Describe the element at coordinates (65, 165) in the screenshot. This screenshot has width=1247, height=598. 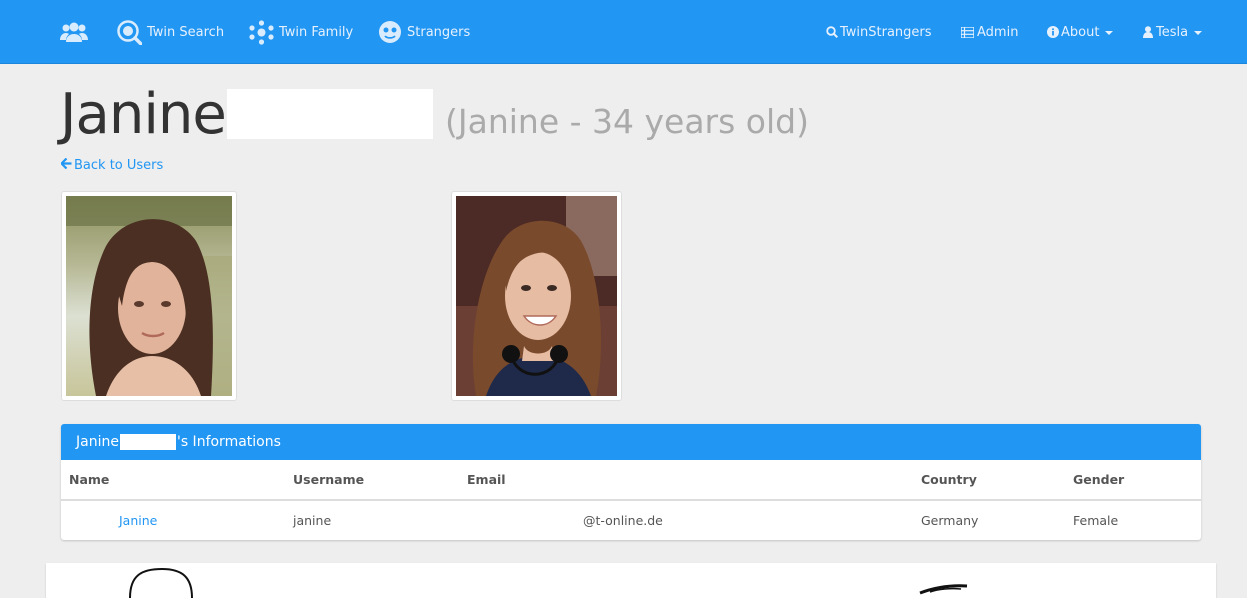
I see `arrow-left-icon` at that location.